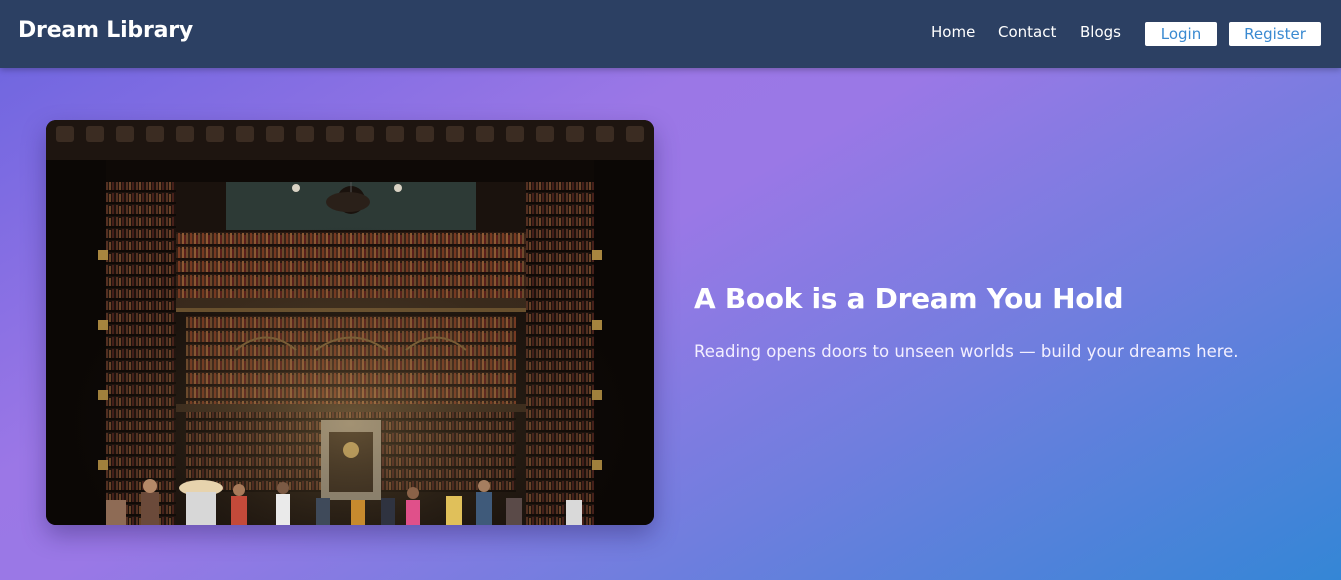  I want to click on hero-title: A Book is a Dream You Hold, so click(909, 298).